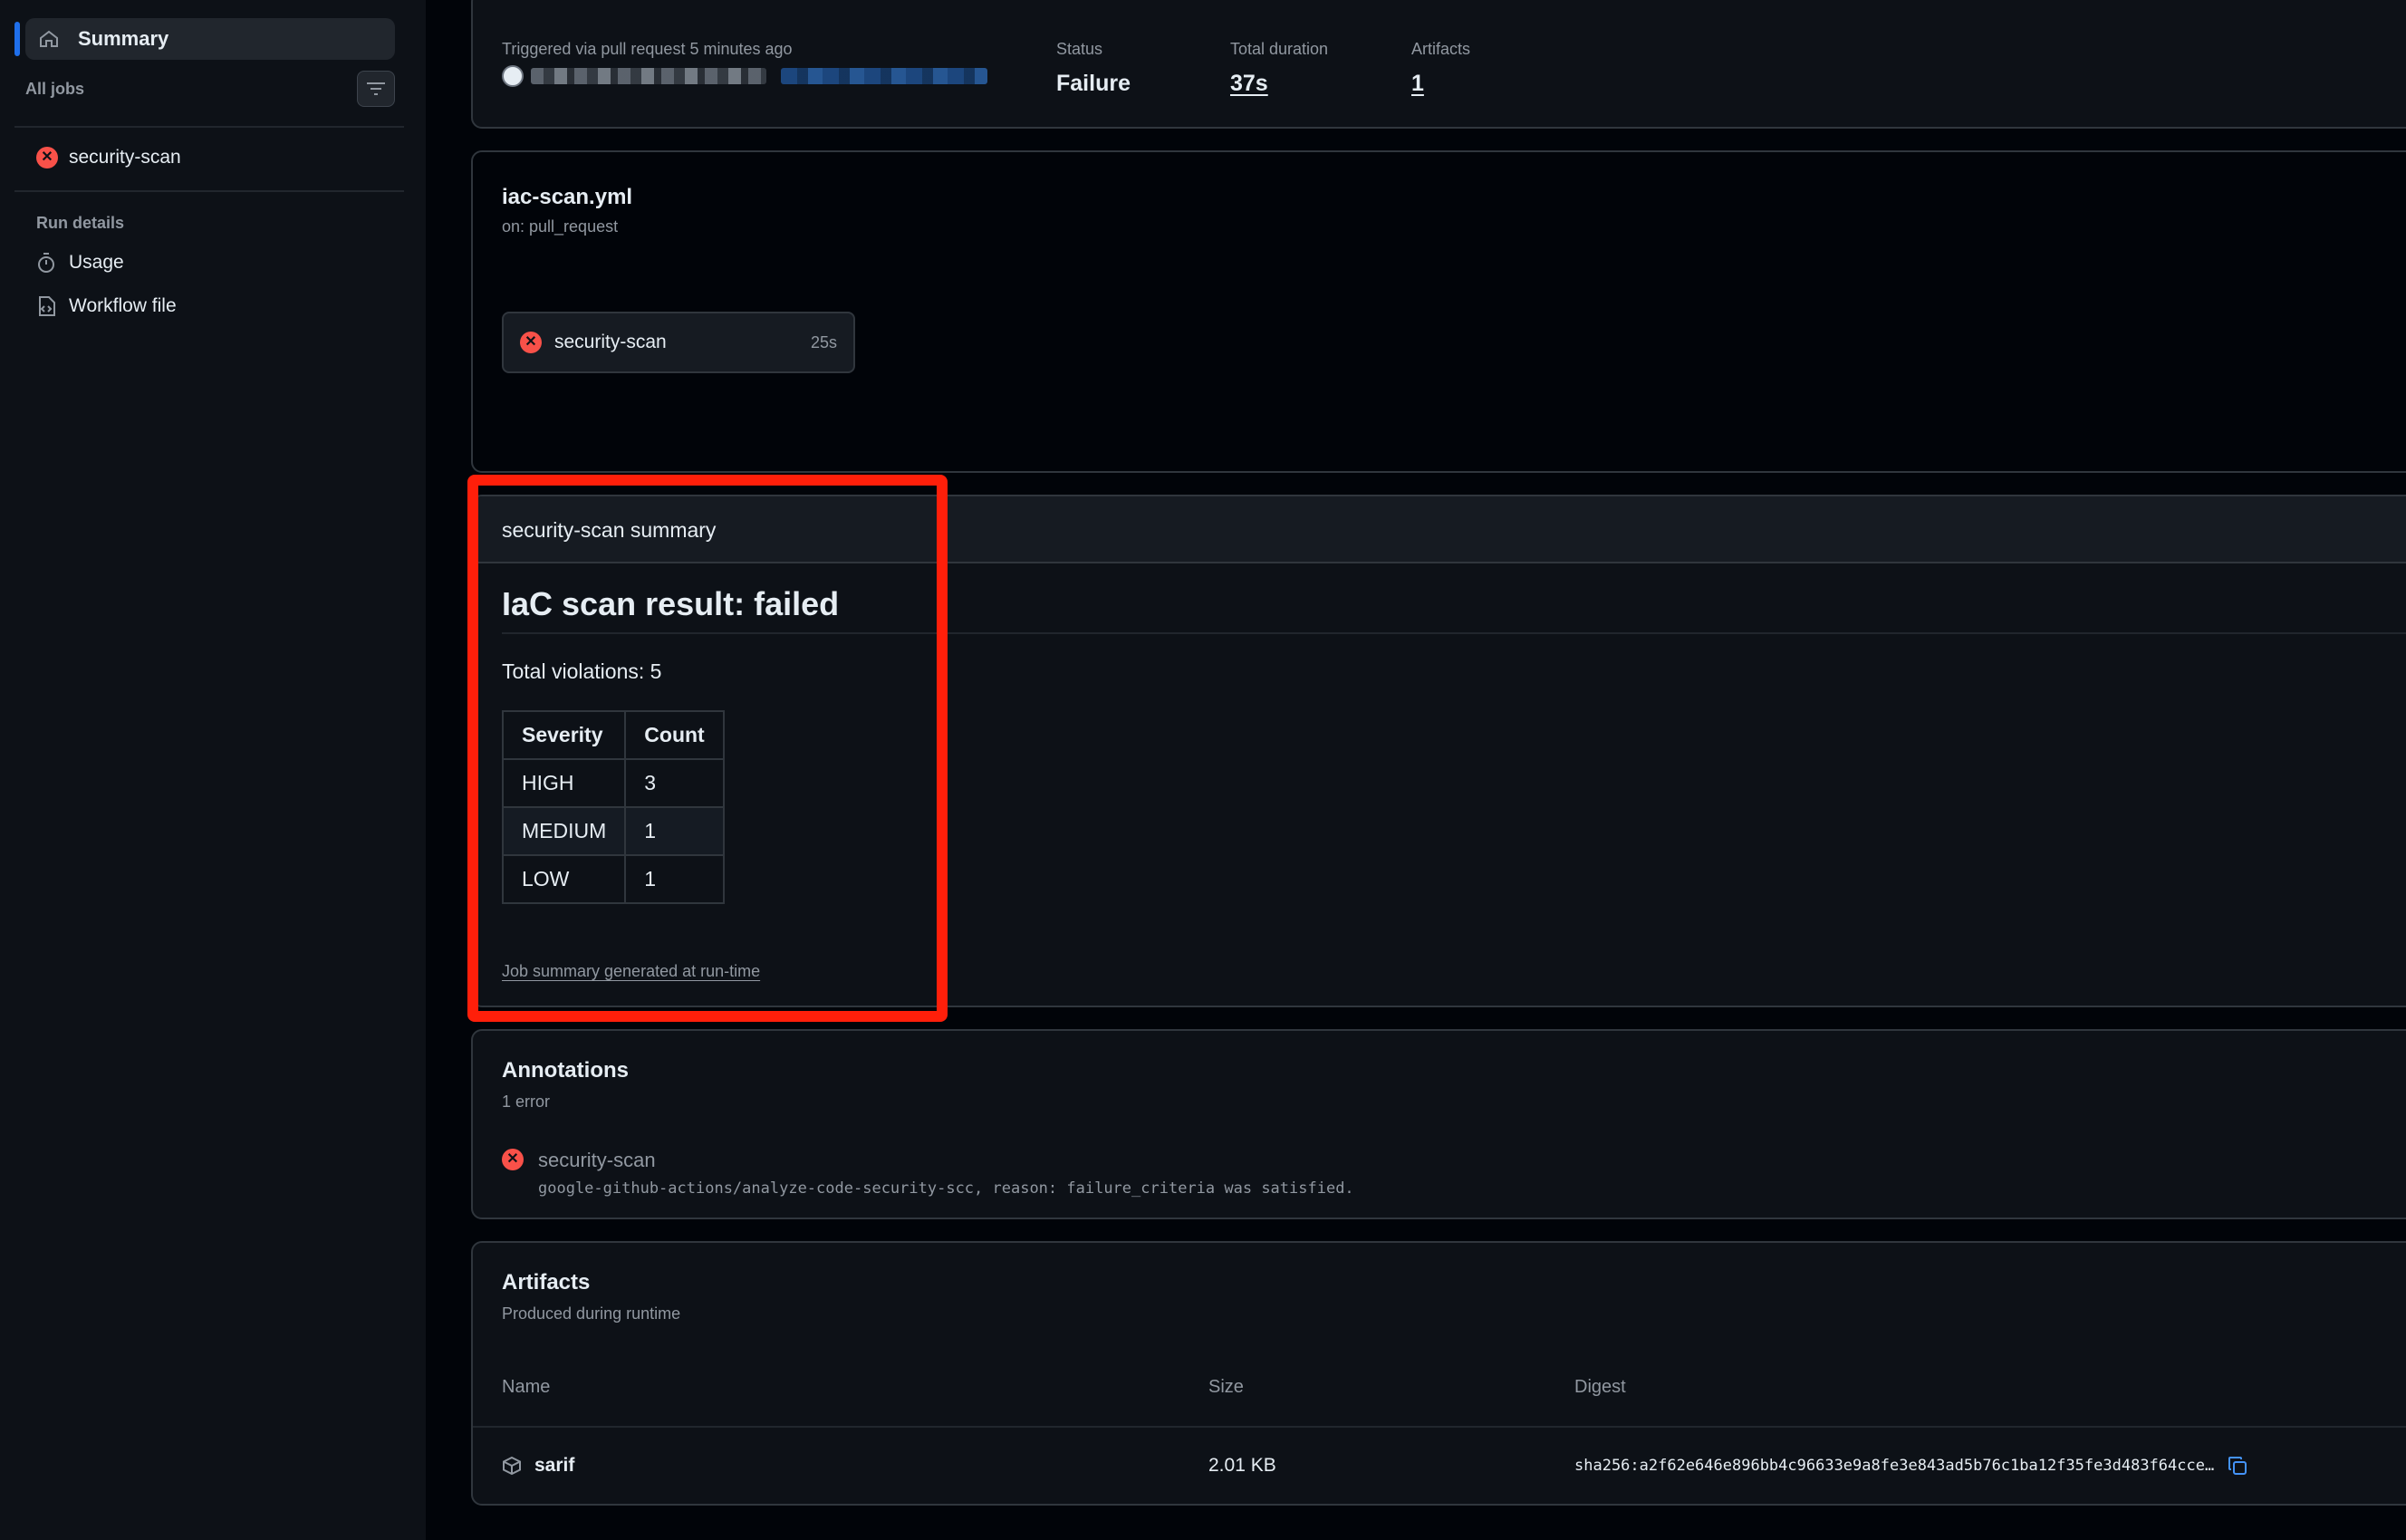  I want to click on table-header-row: Severity Count, so click(613, 735).